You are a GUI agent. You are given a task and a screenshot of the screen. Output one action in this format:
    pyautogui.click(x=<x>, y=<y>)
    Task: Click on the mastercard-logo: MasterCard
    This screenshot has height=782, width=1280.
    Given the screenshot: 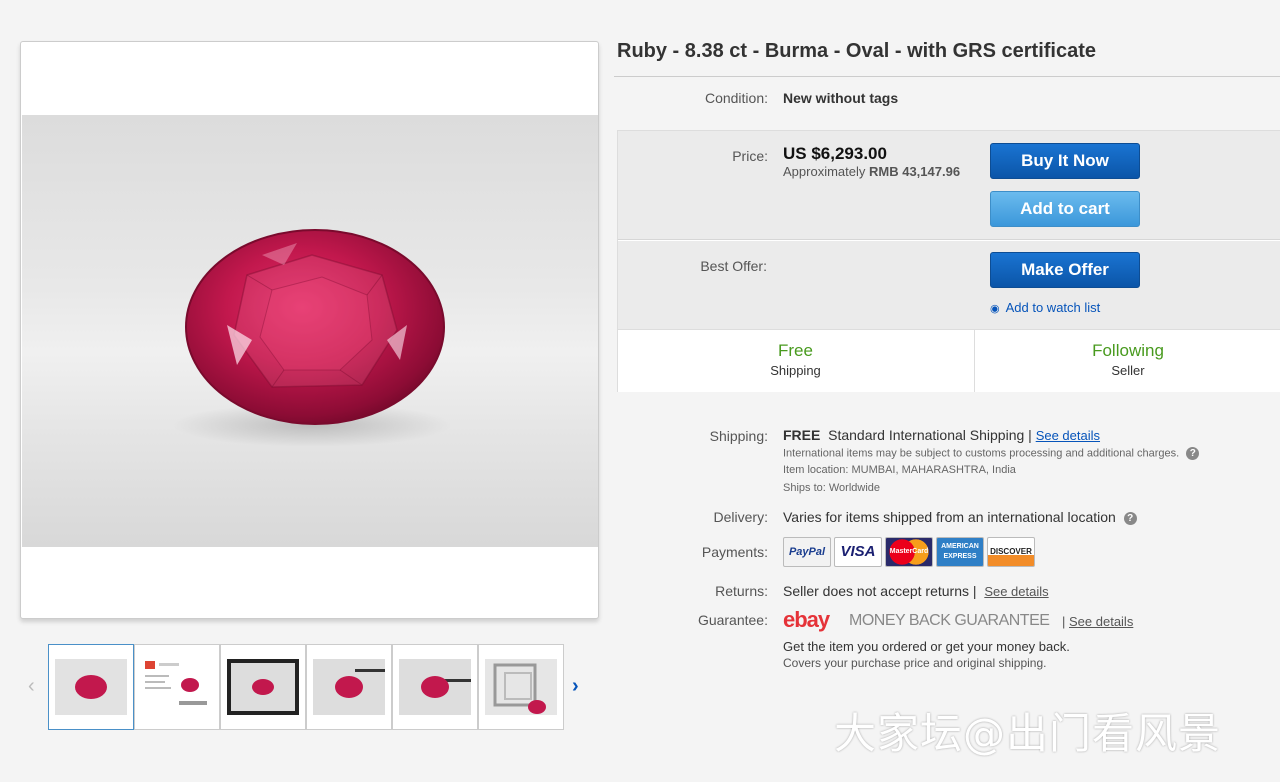 What is the action you would take?
    pyautogui.click(x=909, y=552)
    